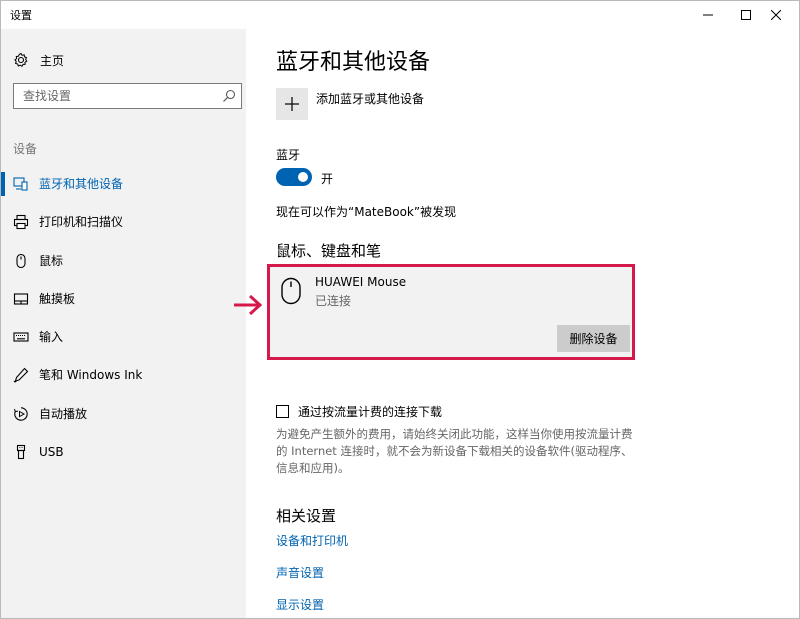  What do you see at coordinates (329, 251) in the screenshot?
I see `mouse-section-heading: 鼠标、键盘和笔` at bounding box center [329, 251].